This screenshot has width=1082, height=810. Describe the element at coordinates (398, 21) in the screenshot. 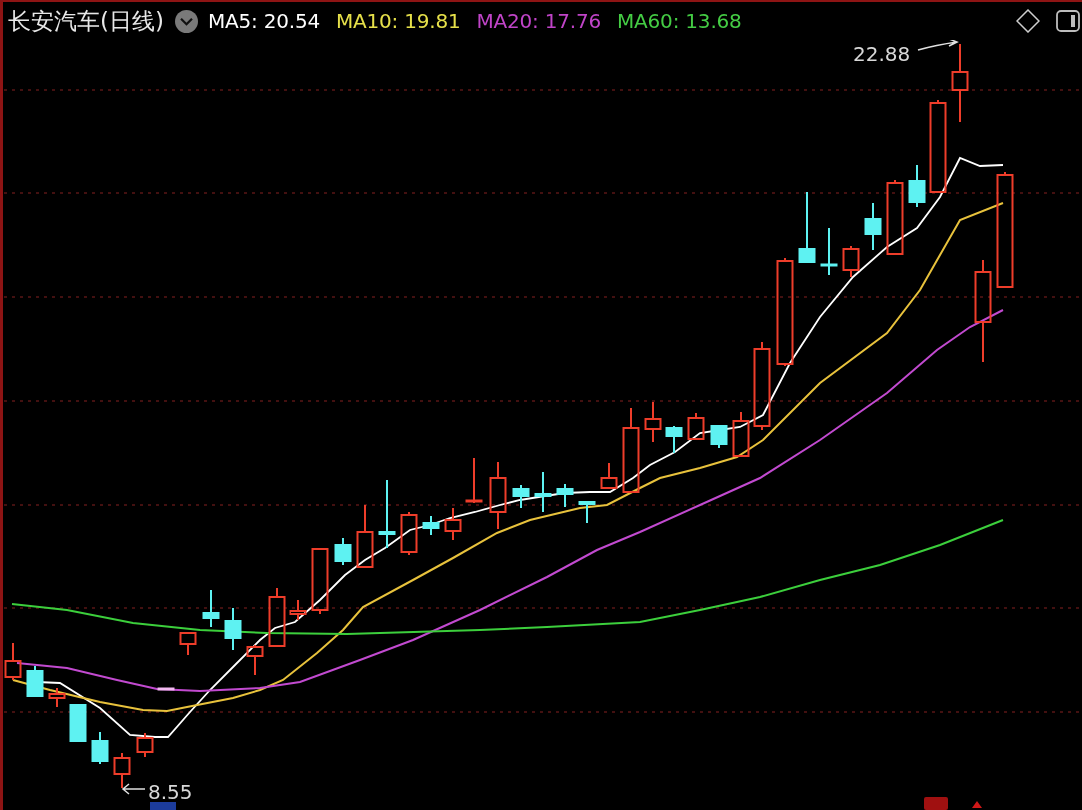

I see `indicator-value: MA10: 19.81` at that location.